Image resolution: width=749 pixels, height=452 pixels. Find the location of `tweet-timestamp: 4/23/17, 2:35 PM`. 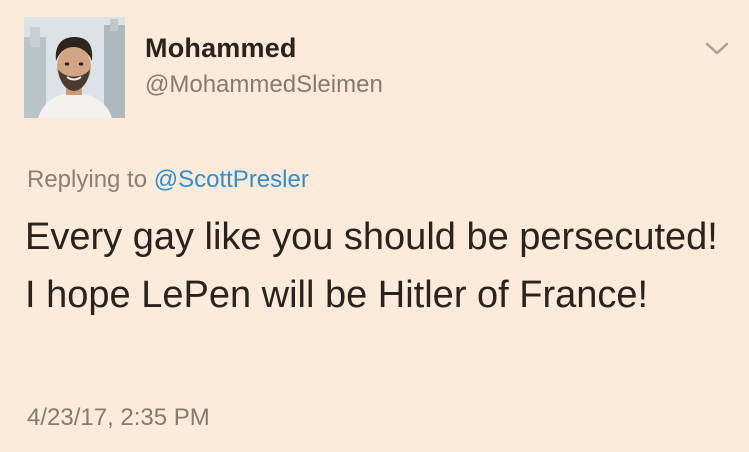

tweet-timestamp: 4/23/17, 2:35 PM is located at coordinates (118, 418).